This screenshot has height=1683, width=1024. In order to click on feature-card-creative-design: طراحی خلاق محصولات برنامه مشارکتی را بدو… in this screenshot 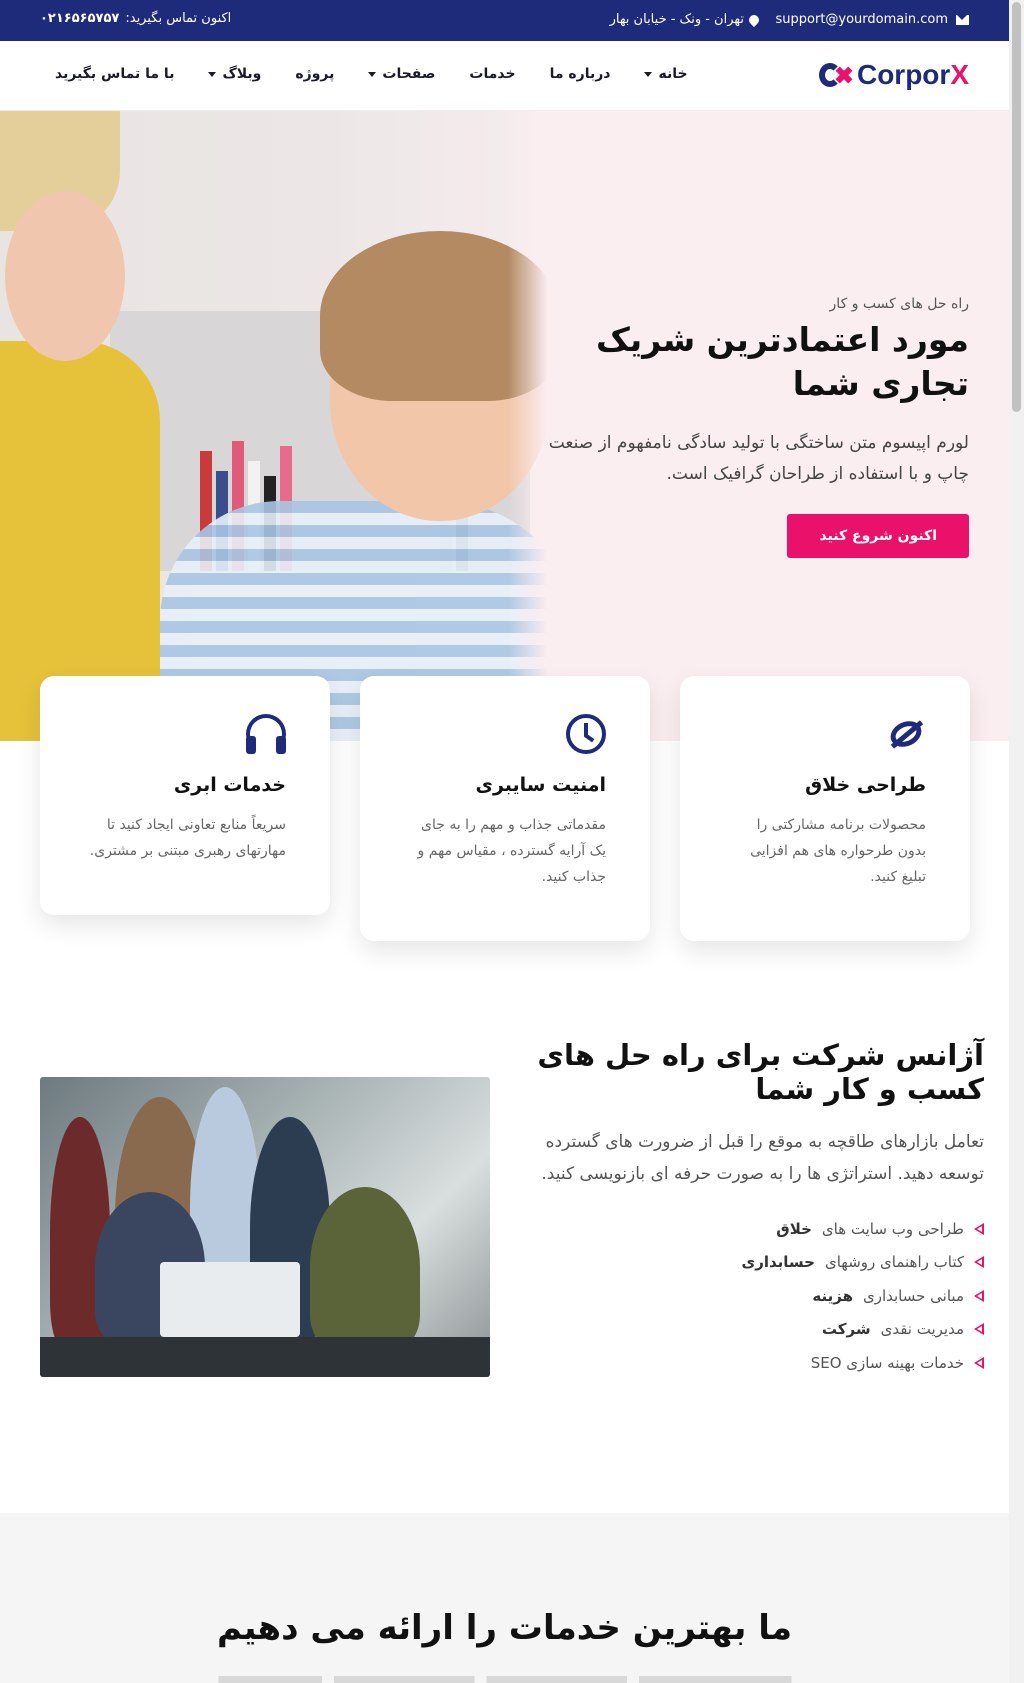, I will do `click(825, 808)`.